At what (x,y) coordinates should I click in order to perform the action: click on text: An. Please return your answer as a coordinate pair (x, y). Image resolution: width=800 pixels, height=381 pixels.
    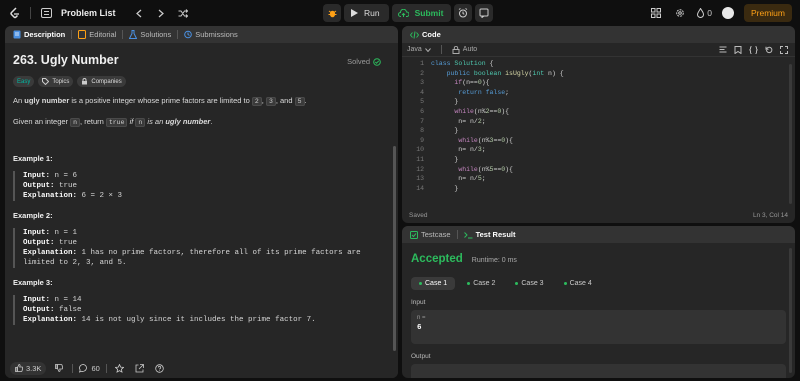
    Looking at the image, I should click on (19, 100).